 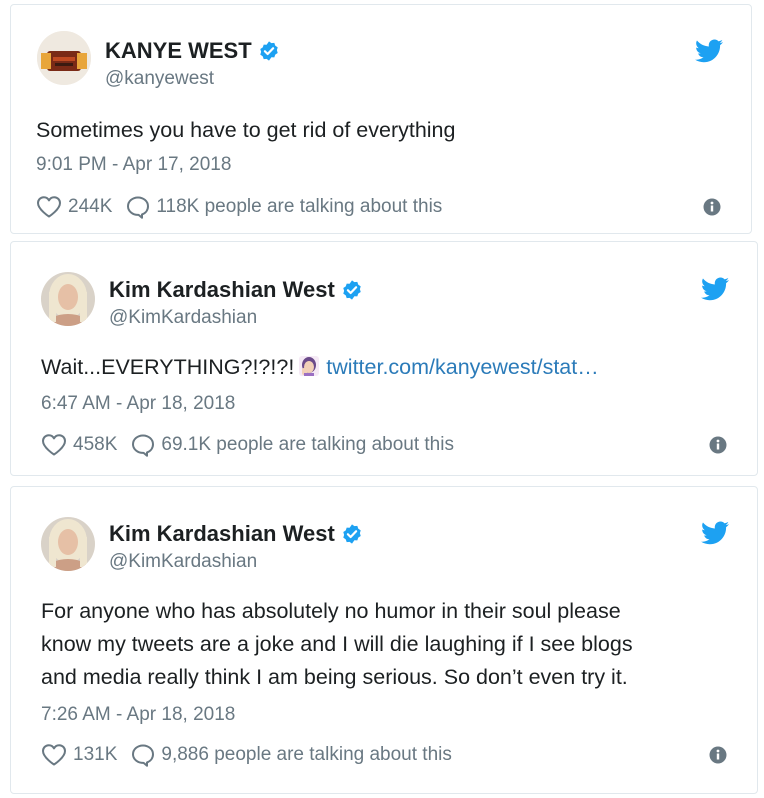 I want to click on kanye-avatar-icon, so click(x=64, y=58).